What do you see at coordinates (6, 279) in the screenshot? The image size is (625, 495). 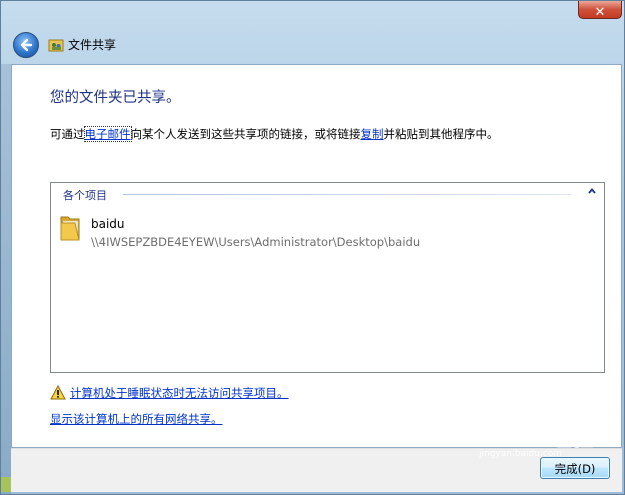 I see `left-border` at bounding box center [6, 279].